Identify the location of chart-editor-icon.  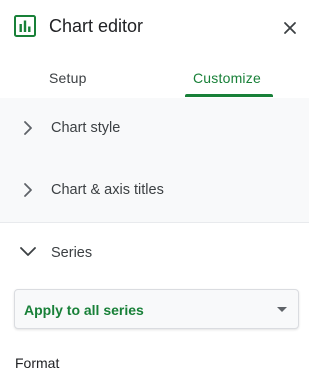
(25, 26).